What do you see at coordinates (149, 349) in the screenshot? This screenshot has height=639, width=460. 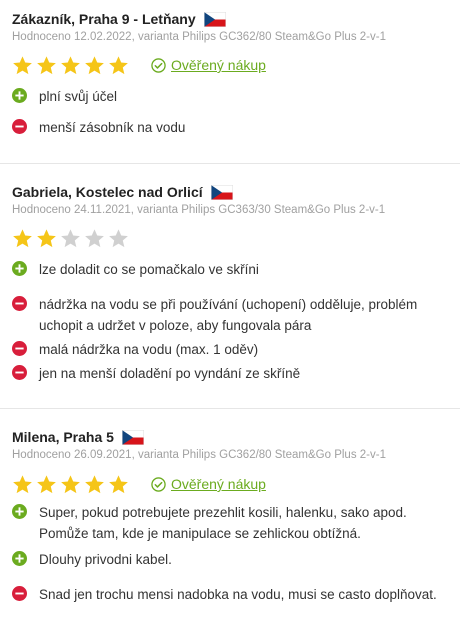 I see `con-text: malá nádržka na vodu (max. 1 oděv)` at bounding box center [149, 349].